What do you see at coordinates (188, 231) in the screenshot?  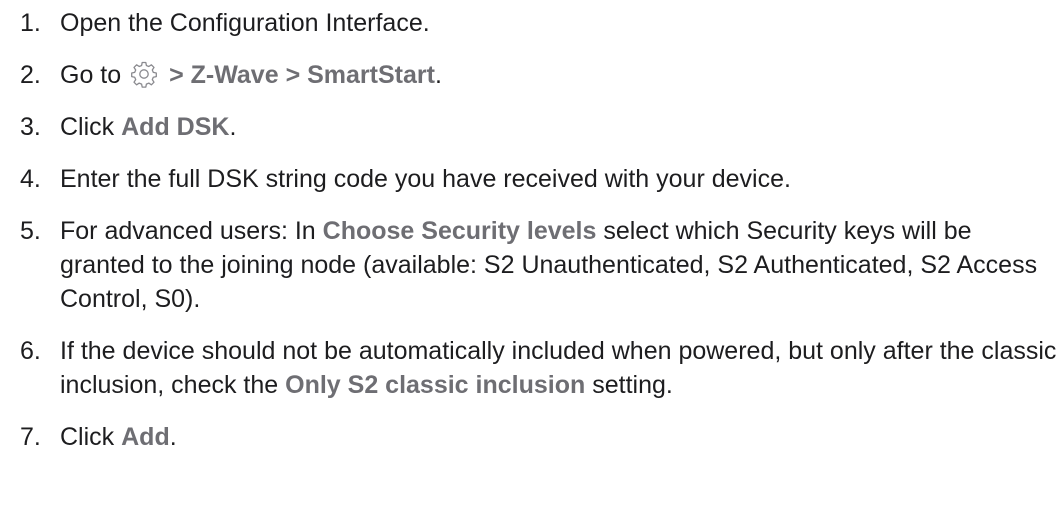 I see `step-text-prefix: For advanced users: In` at bounding box center [188, 231].